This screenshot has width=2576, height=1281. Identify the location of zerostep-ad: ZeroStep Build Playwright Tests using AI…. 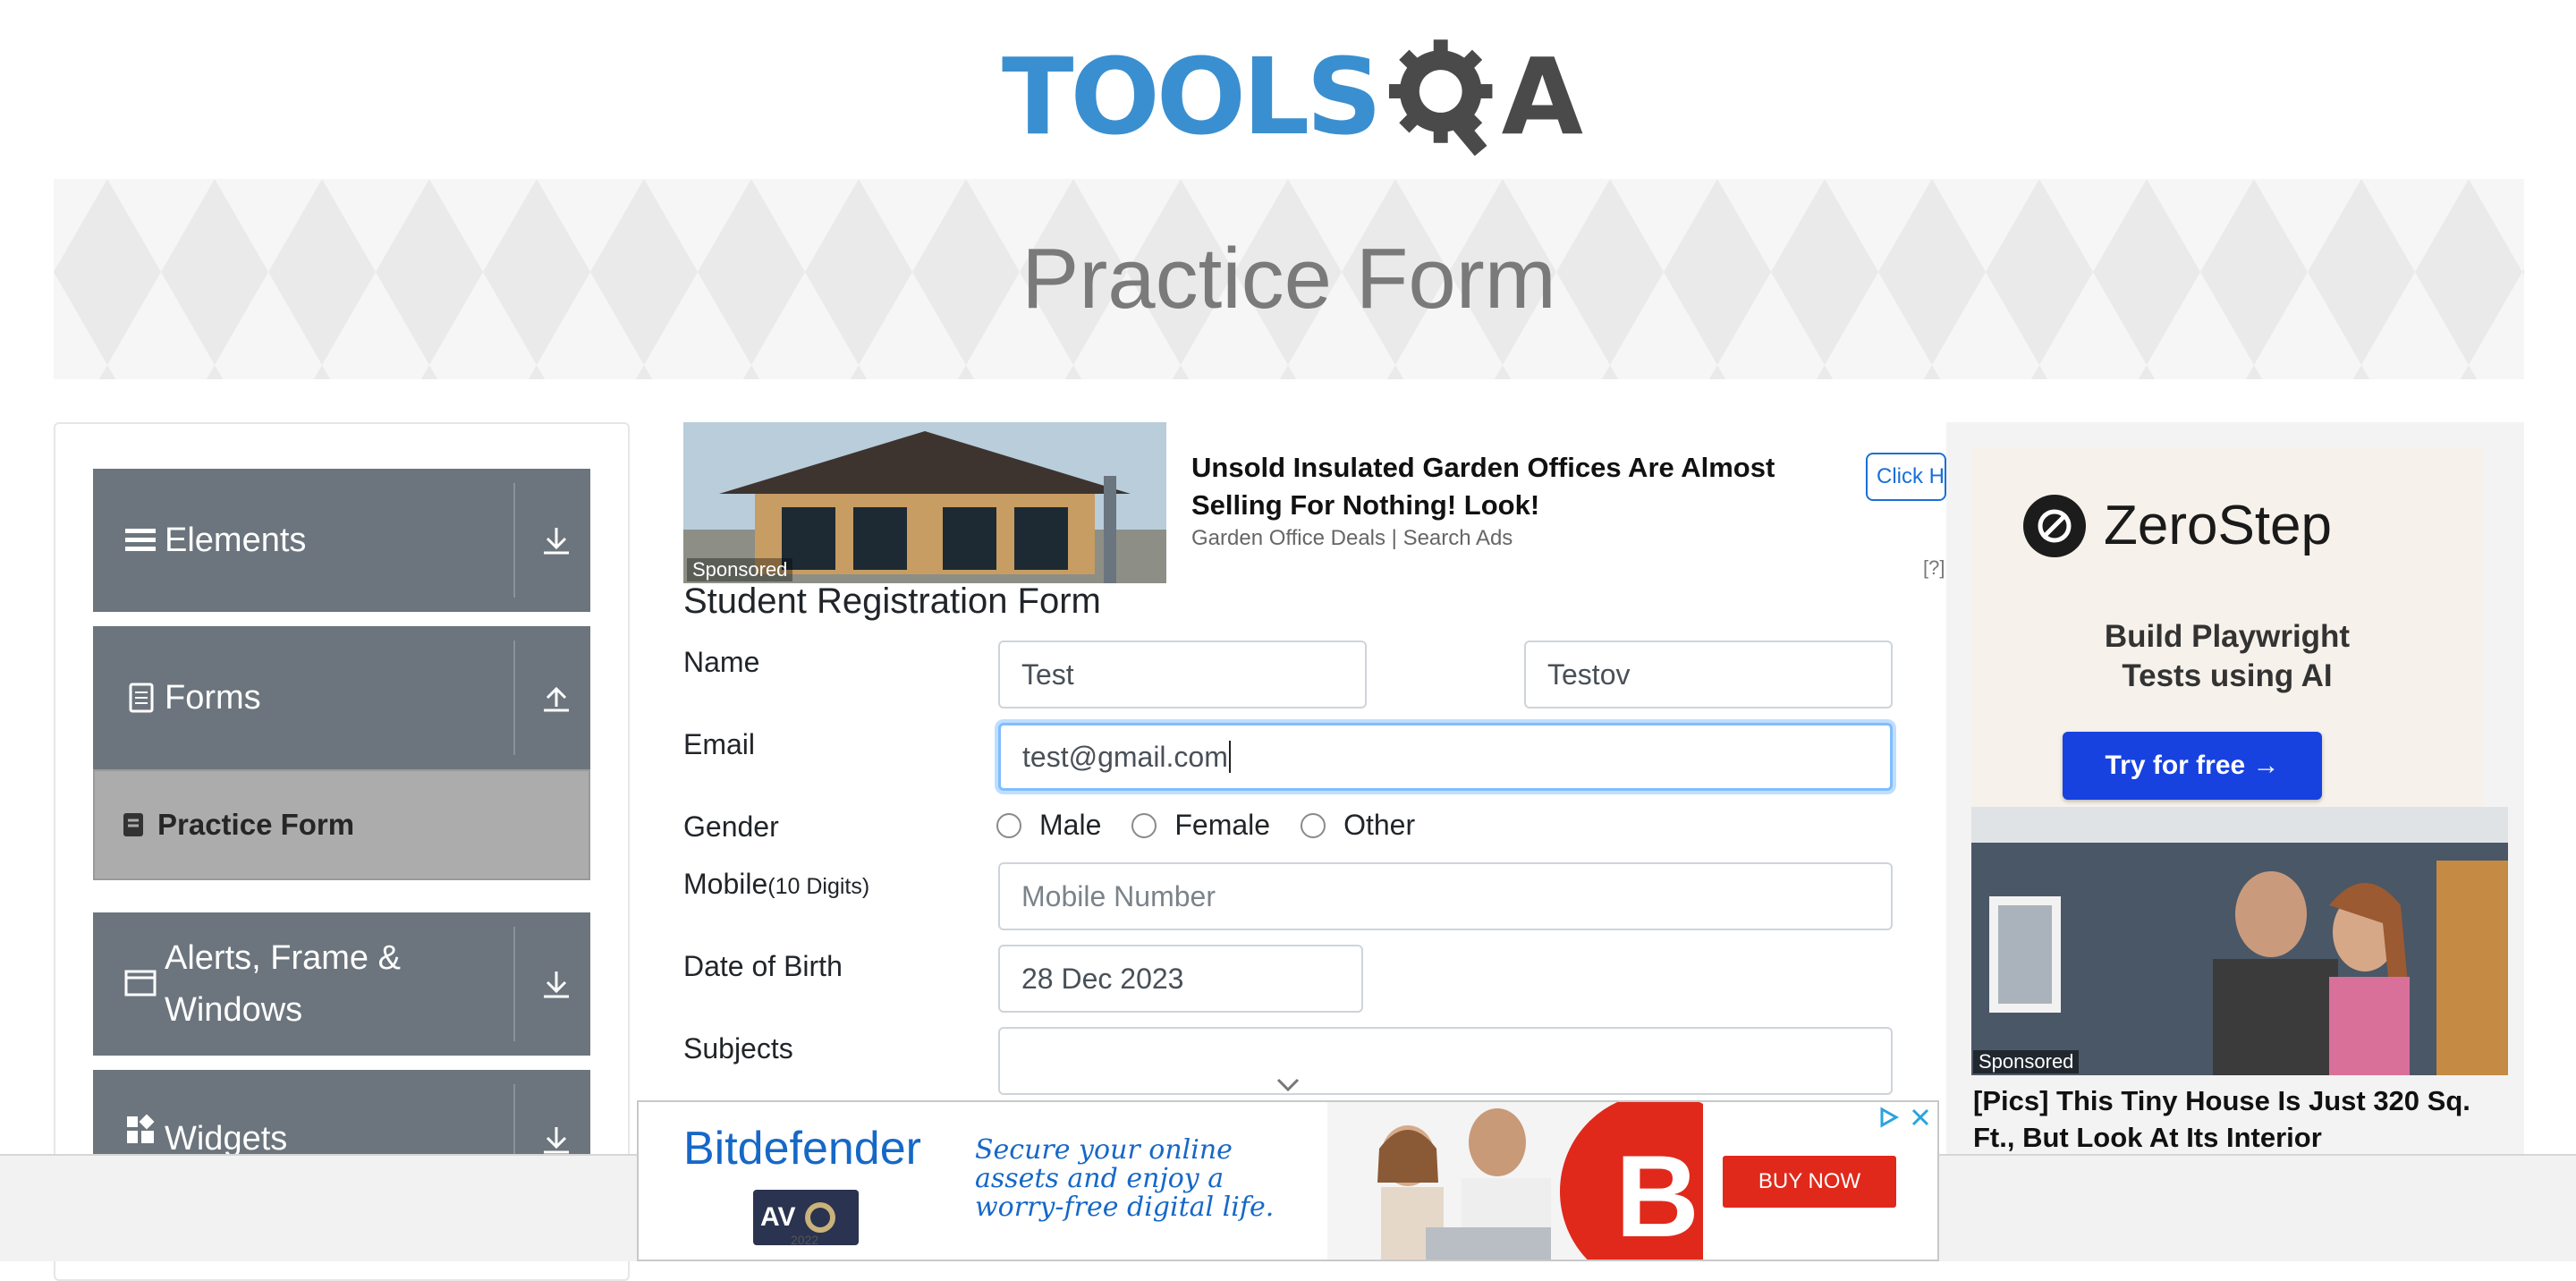
(2227, 640).